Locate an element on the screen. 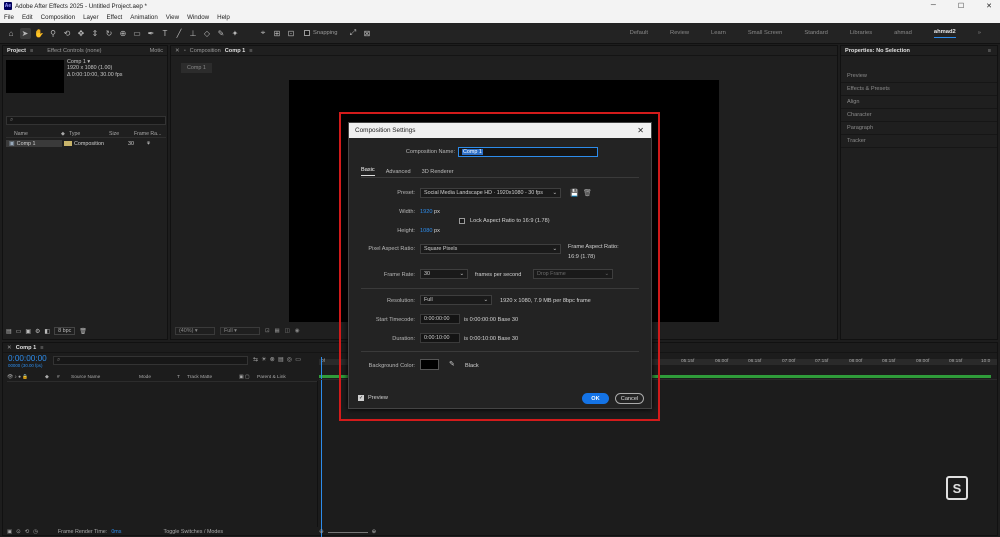 This screenshot has width=1000, height=537. eyedropper-icon: ✎ is located at coordinates (452, 364).